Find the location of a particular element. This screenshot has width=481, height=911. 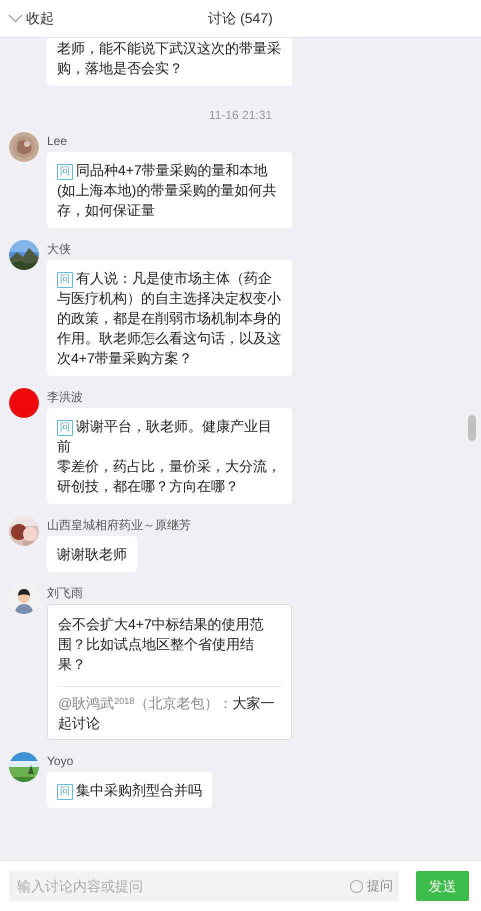

send-button: 发送 is located at coordinates (442, 886).